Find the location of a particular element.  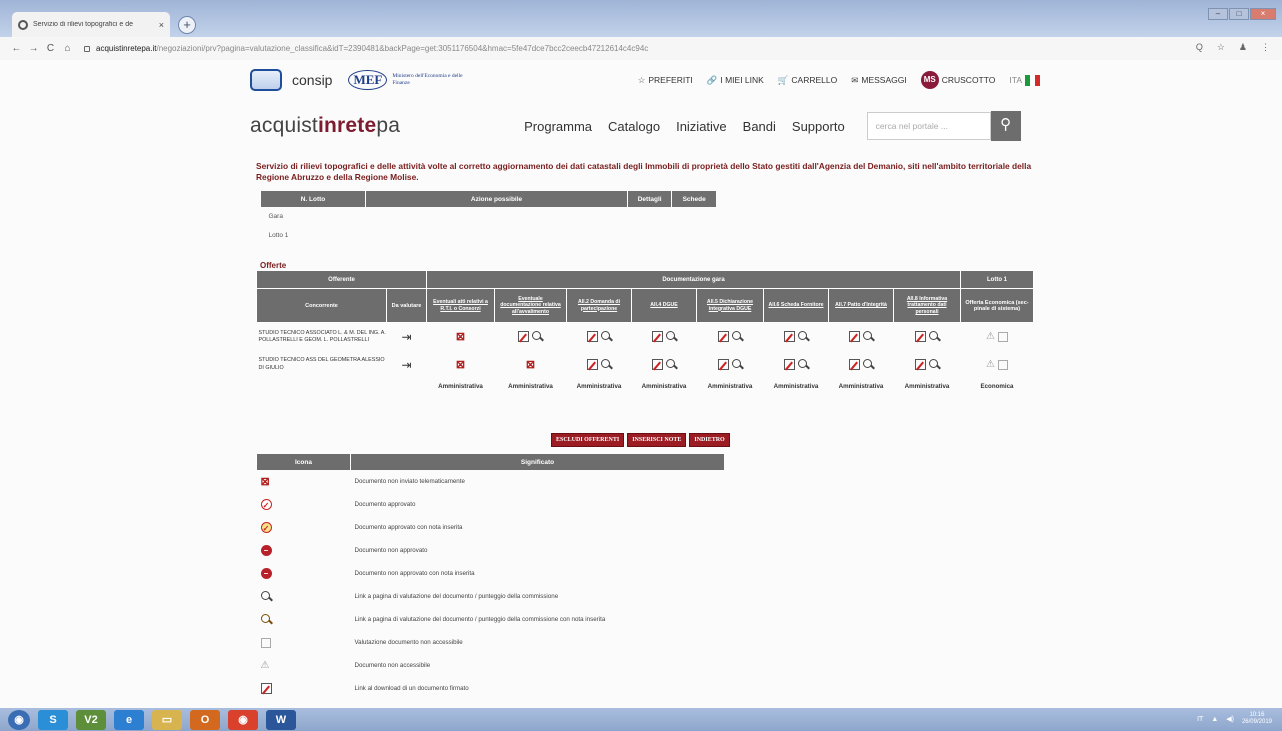

offerte-title: Offerte is located at coordinates (273, 265).